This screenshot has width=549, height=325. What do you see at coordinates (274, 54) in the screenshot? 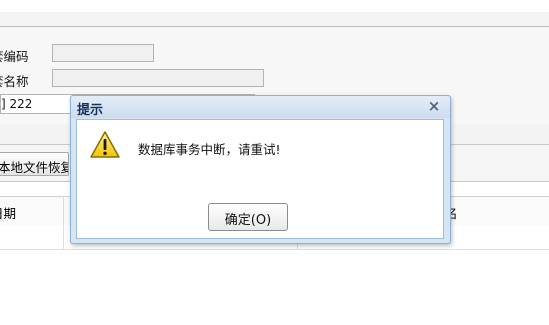
I see `form-row-code: 套编码` at bounding box center [274, 54].